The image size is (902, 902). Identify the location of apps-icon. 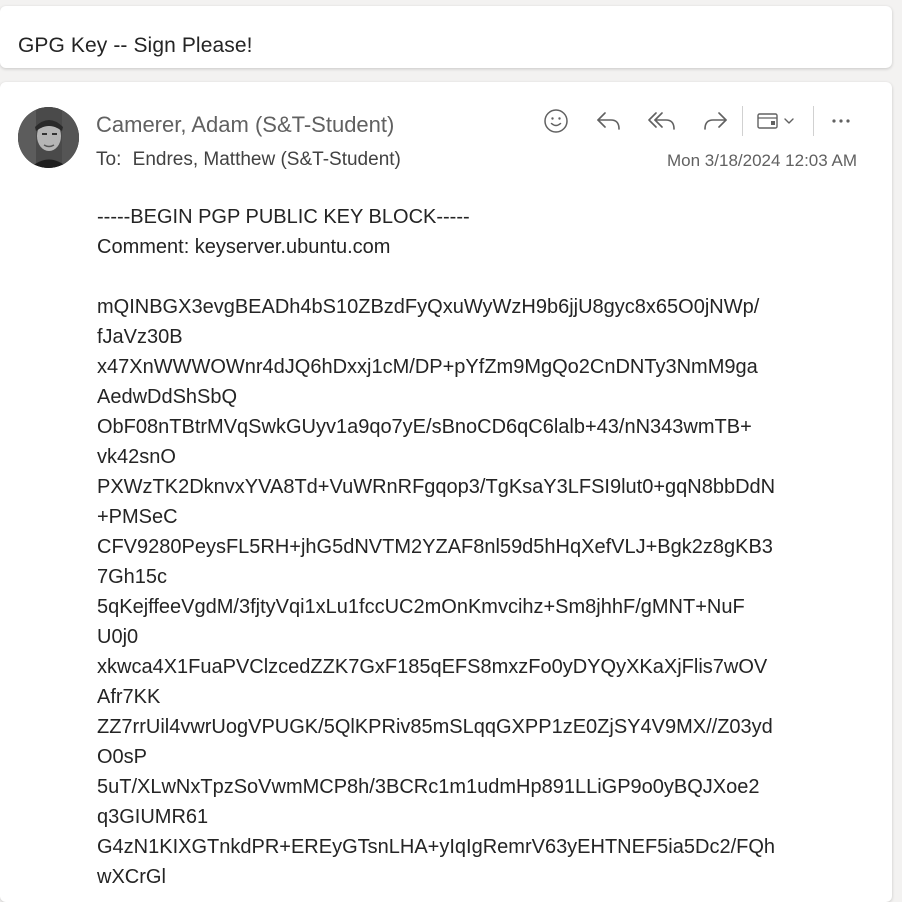
(775, 121).